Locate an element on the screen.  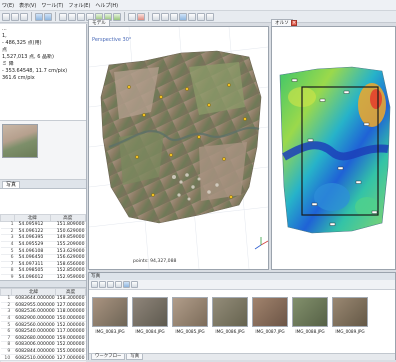
model-textured-icon is located at coordinates (174, 16).